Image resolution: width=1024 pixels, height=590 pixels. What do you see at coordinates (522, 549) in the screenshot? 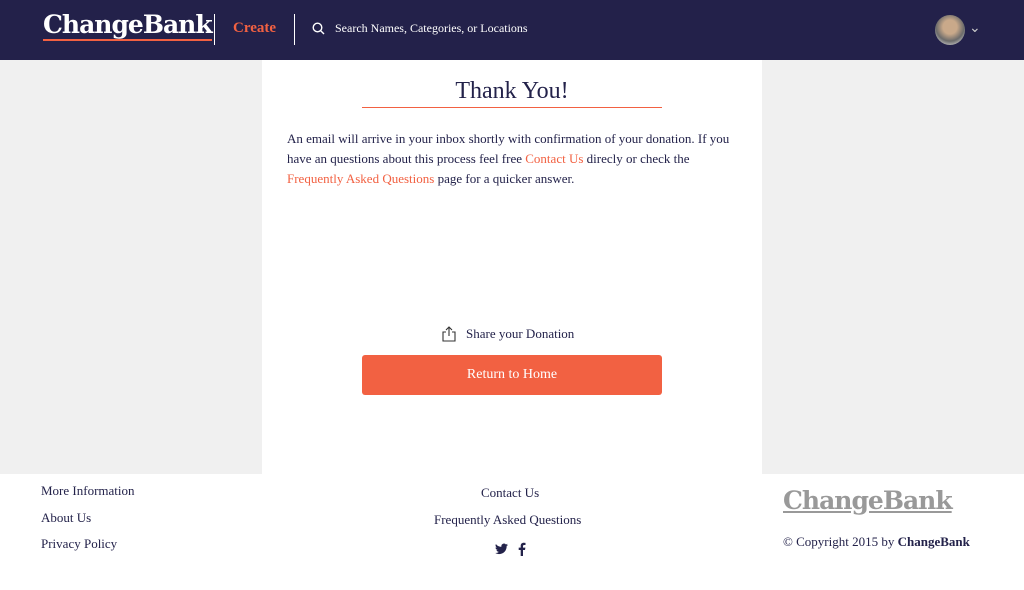
I see `facebook-icon` at bounding box center [522, 549].